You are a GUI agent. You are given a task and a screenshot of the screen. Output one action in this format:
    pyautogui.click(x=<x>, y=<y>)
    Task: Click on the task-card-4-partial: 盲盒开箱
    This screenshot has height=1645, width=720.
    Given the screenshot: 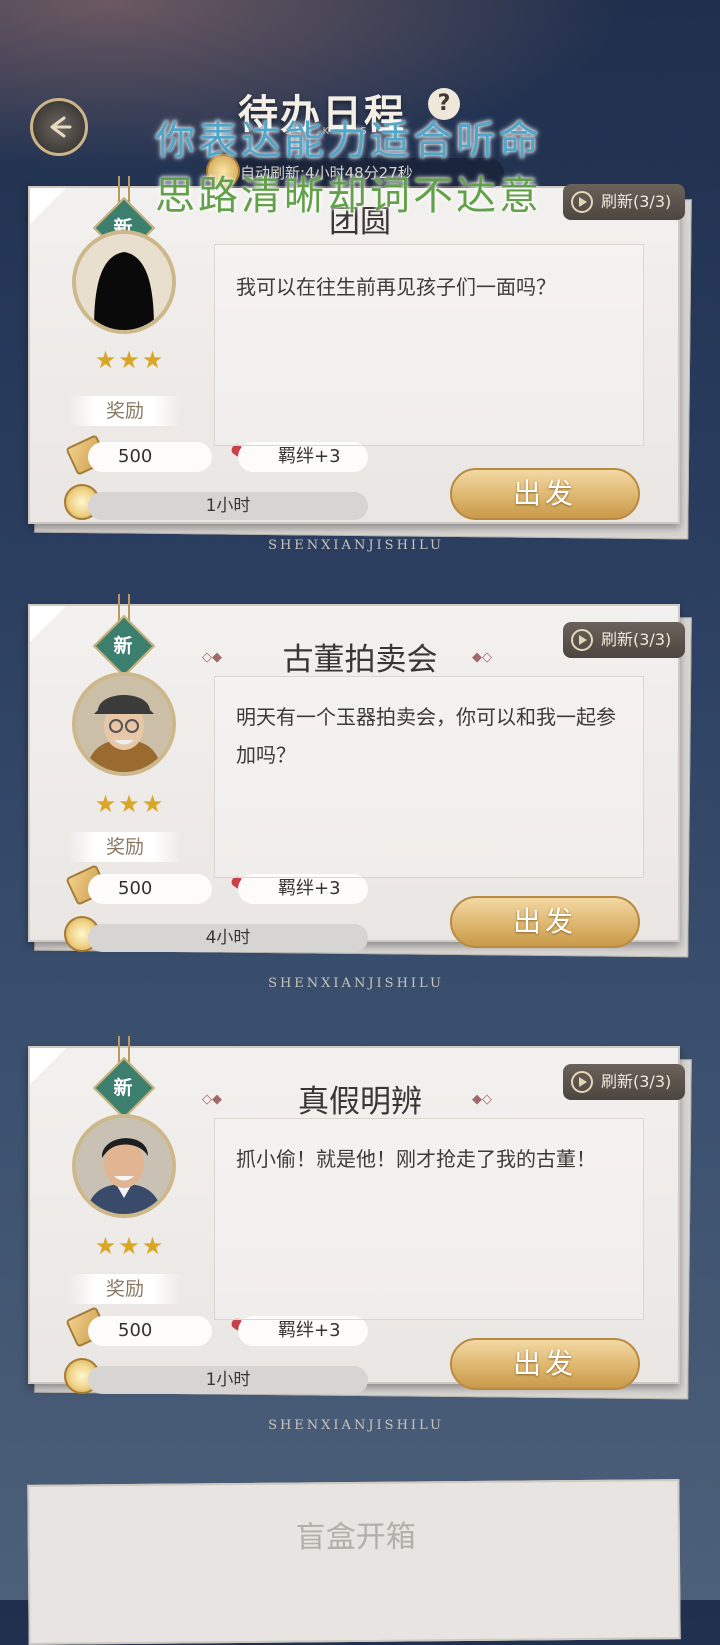 What is the action you would take?
    pyautogui.click(x=354, y=1562)
    